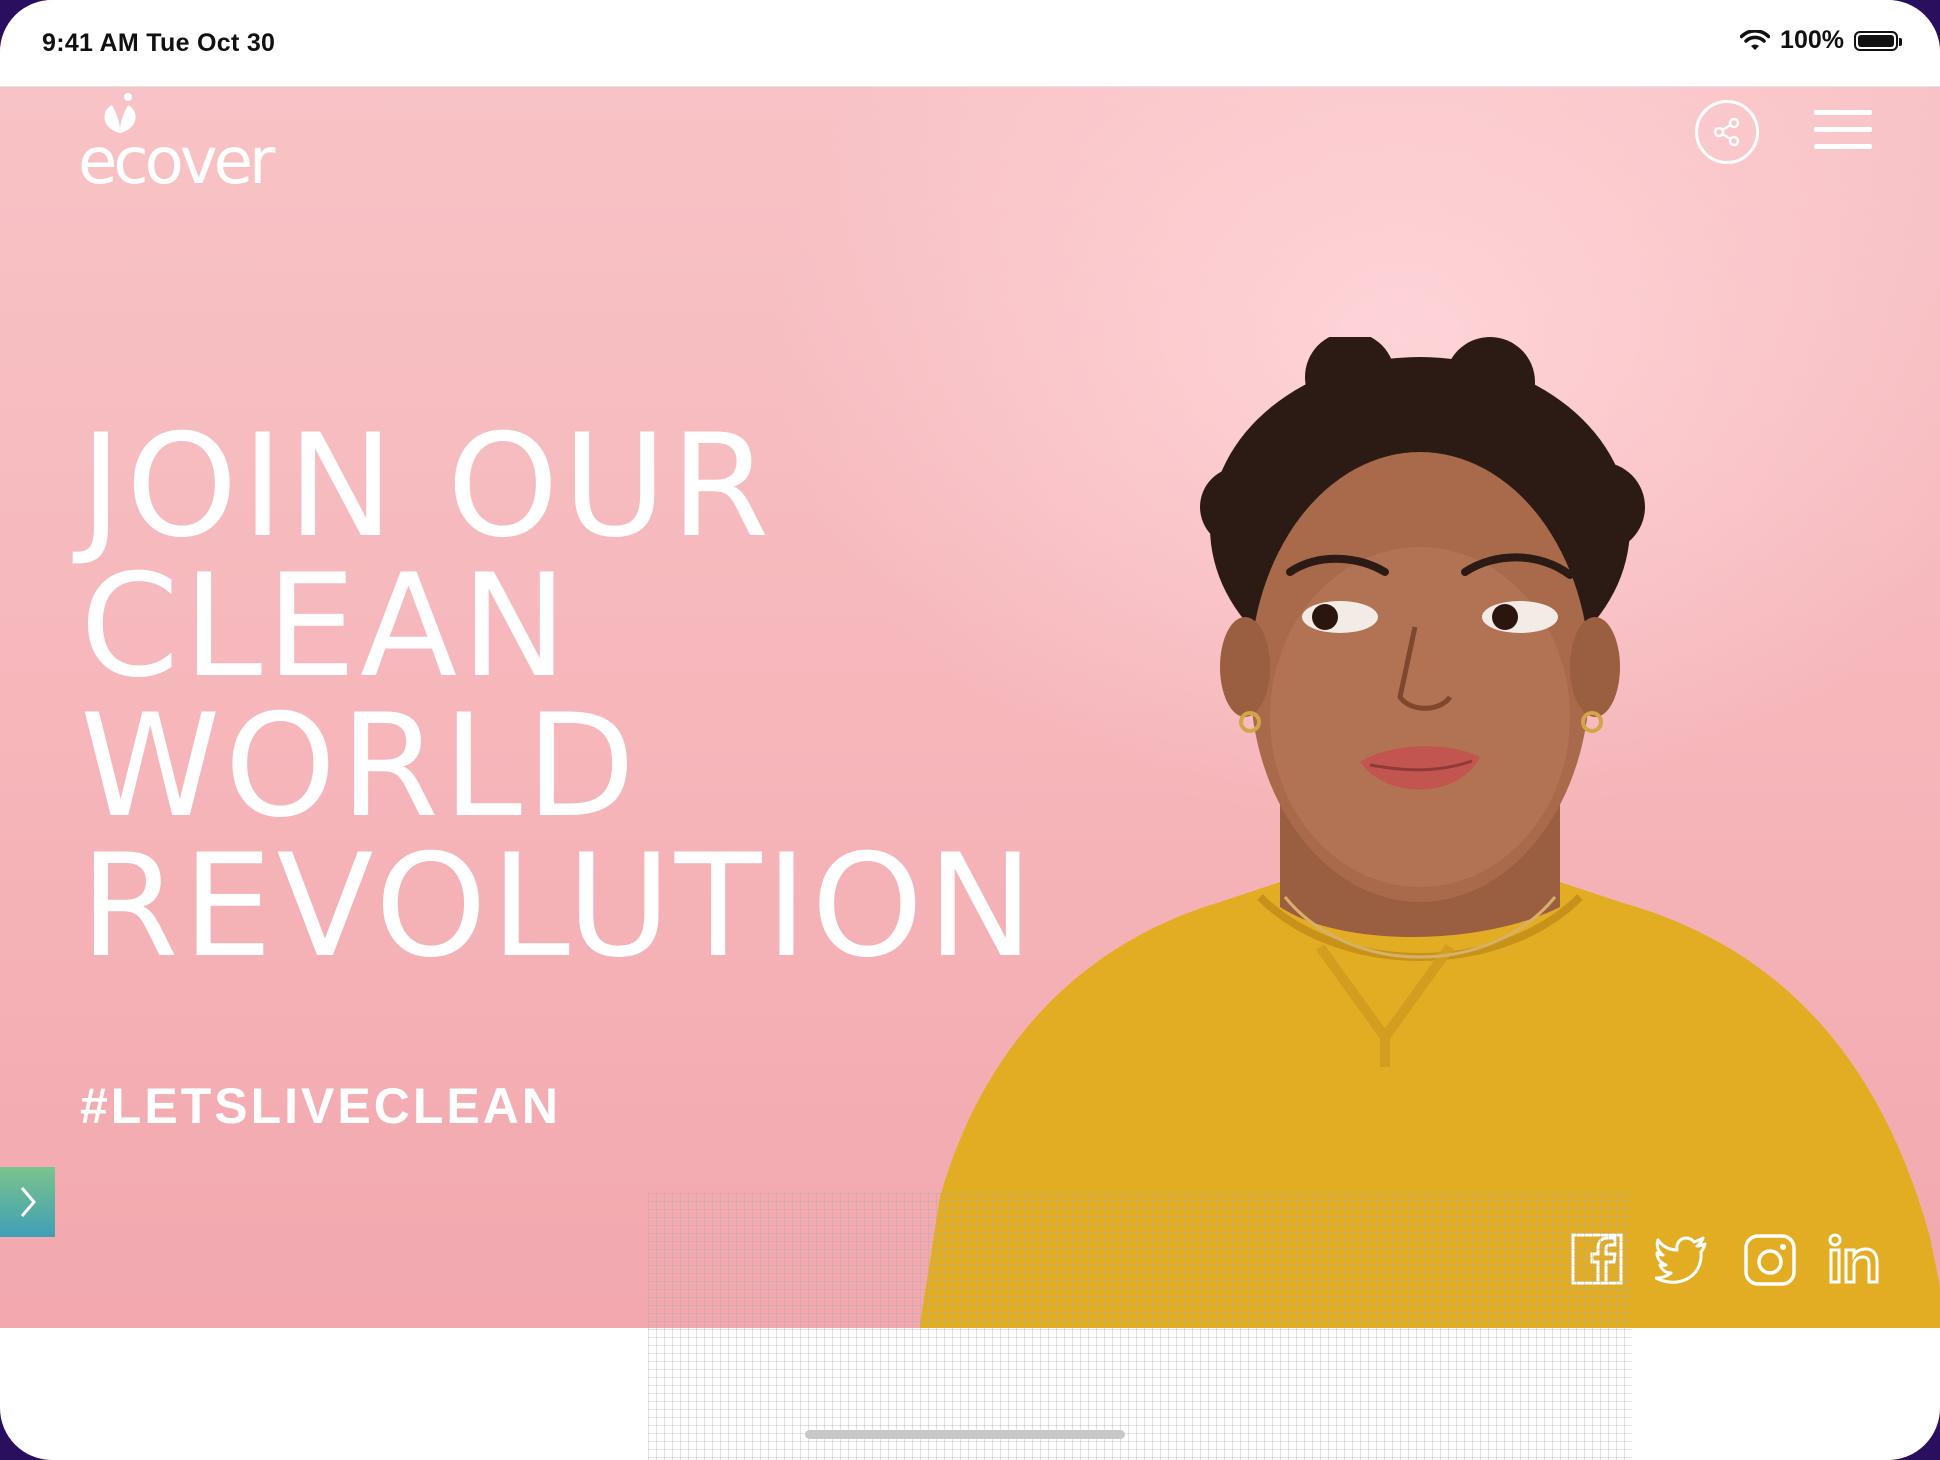 The height and width of the screenshot is (1460, 1940). I want to click on grid-overlay, so click(1140, 1326).